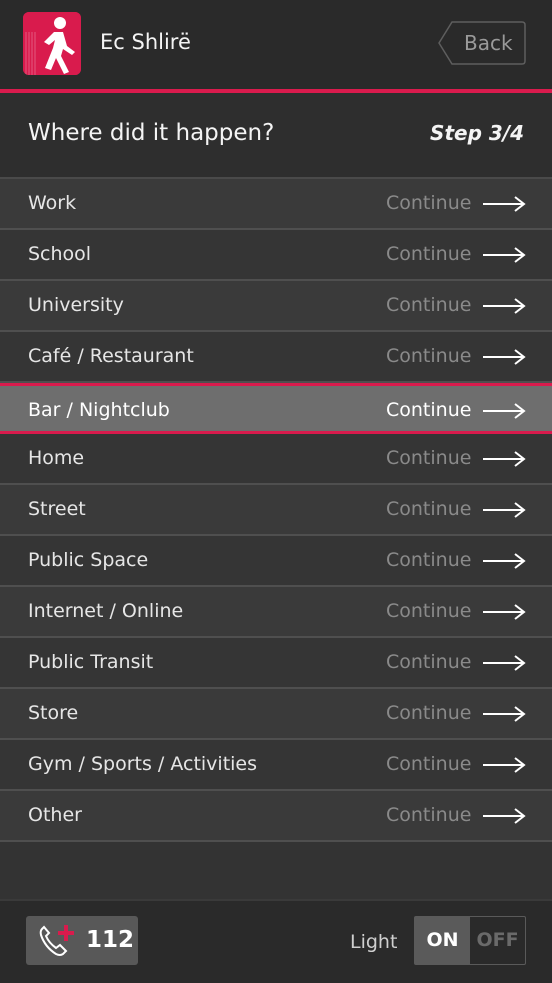 Image resolution: width=552 pixels, height=983 pixels. What do you see at coordinates (276, 408) in the screenshot?
I see `option-row-bar-nightclub: Bar / Nightclub Continue` at bounding box center [276, 408].